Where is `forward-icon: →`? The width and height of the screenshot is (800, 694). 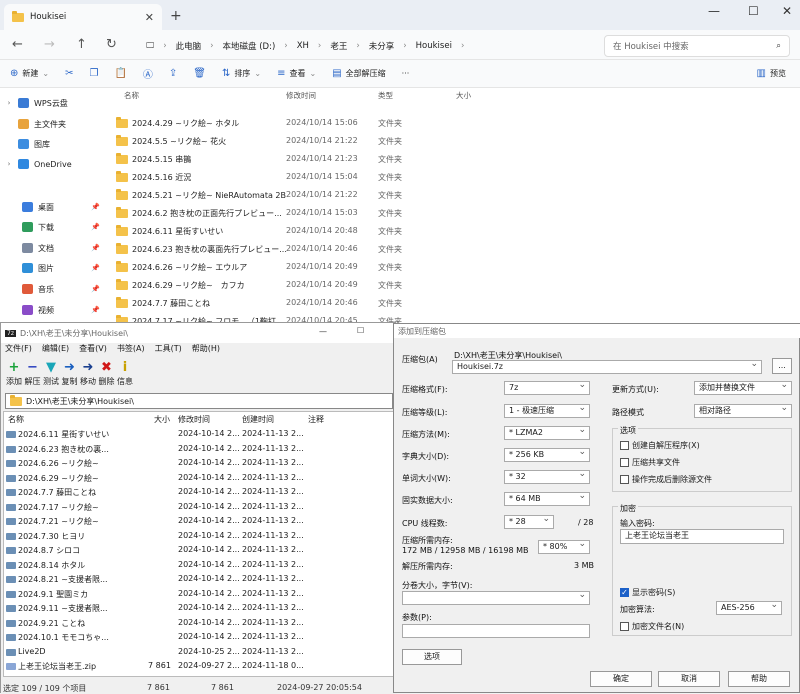 forward-icon: → is located at coordinates (49, 44).